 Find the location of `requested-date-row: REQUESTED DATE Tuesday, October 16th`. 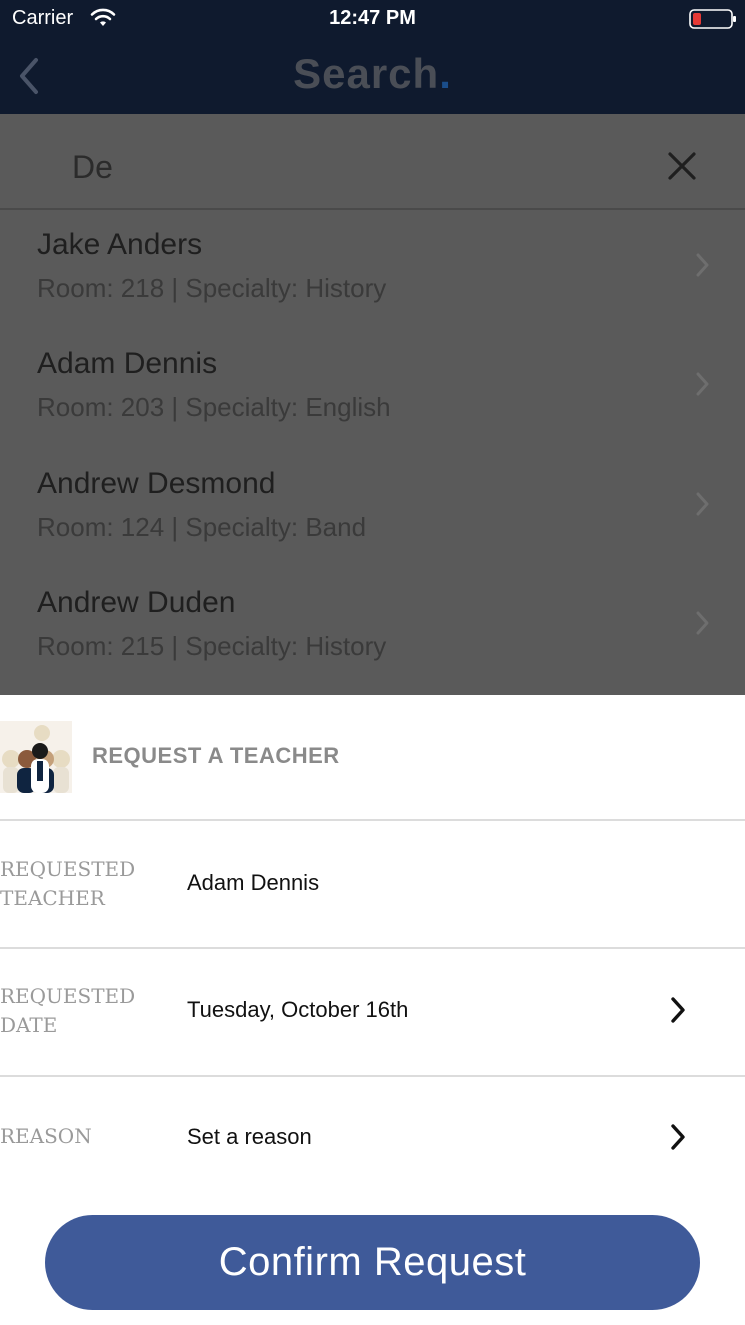

requested-date-row: REQUESTED DATE Tuesday, October 16th is located at coordinates (372, 1013).